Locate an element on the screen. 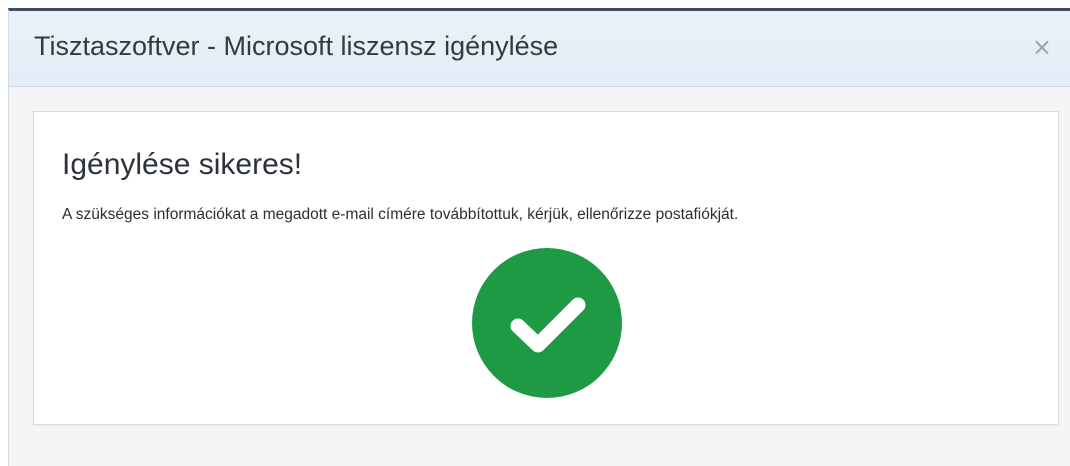  check-circle-background is located at coordinates (547, 323).